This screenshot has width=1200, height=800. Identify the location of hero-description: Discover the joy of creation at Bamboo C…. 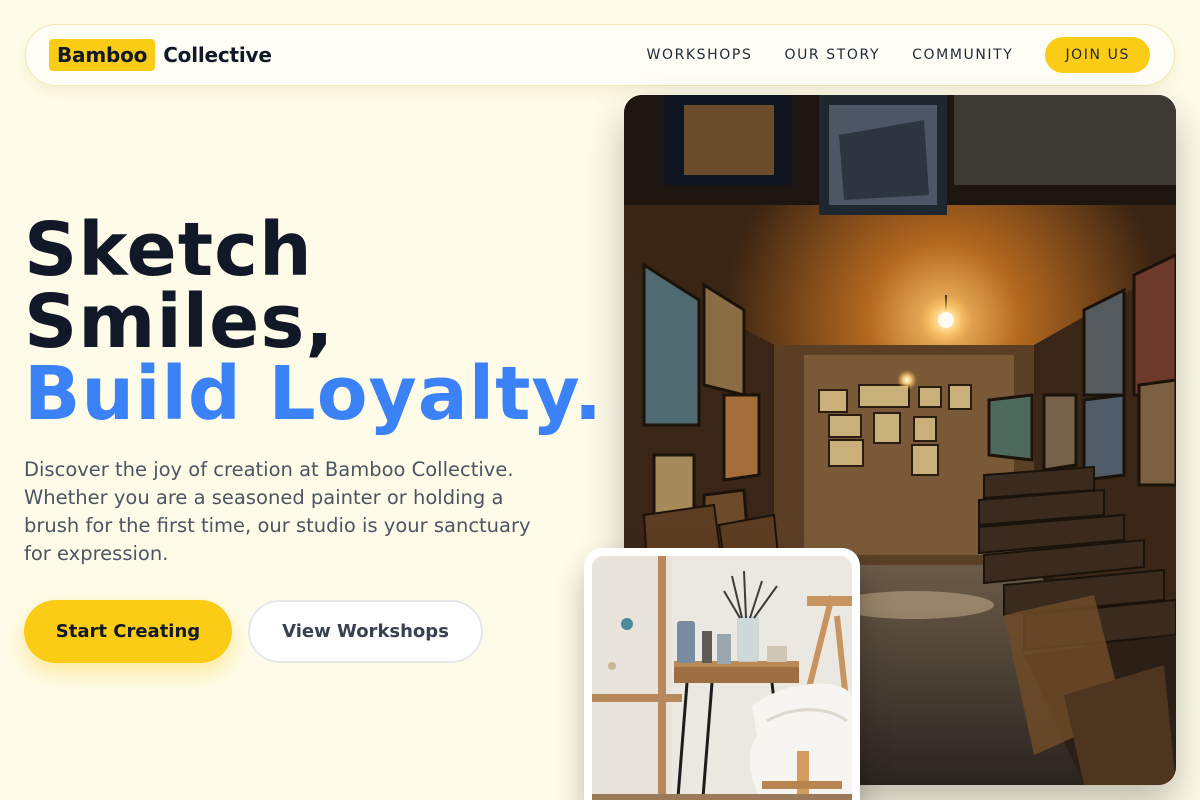
(277, 511).